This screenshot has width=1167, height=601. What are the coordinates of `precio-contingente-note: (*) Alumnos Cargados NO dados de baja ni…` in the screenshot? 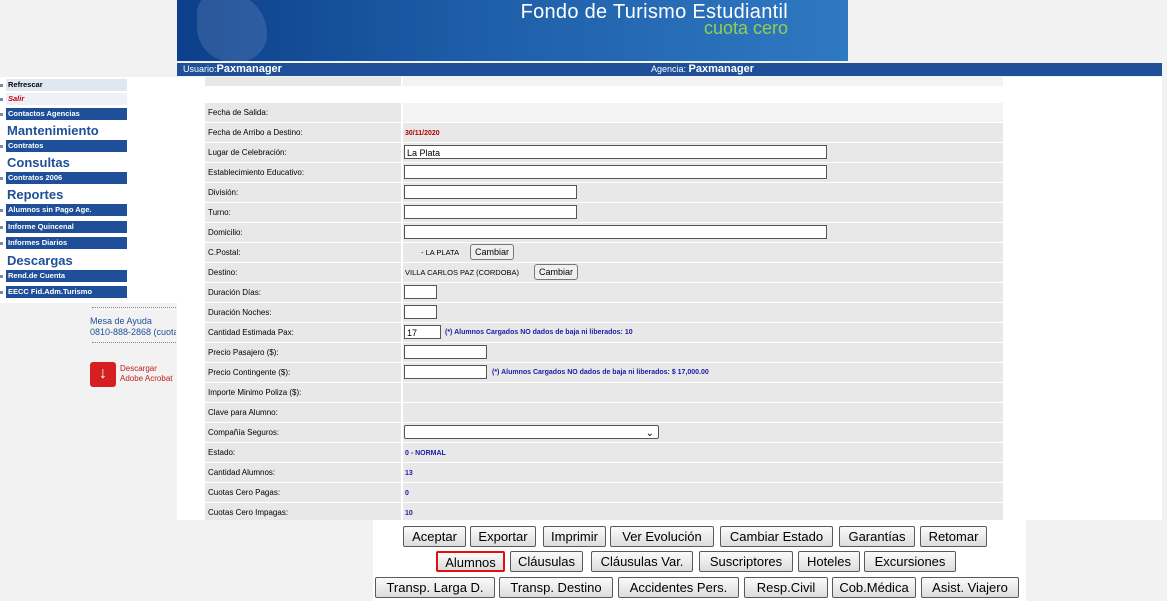 It's located at (600, 372).